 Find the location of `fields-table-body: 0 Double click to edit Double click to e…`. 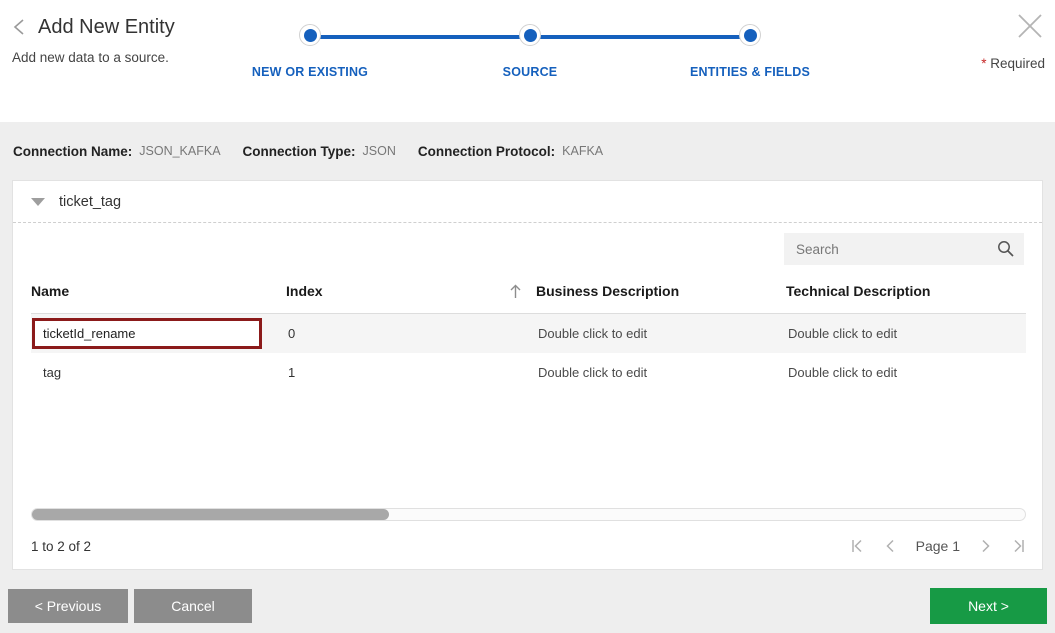

fields-table-body: 0 Double click to edit Double click to e… is located at coordinates (528, 352).